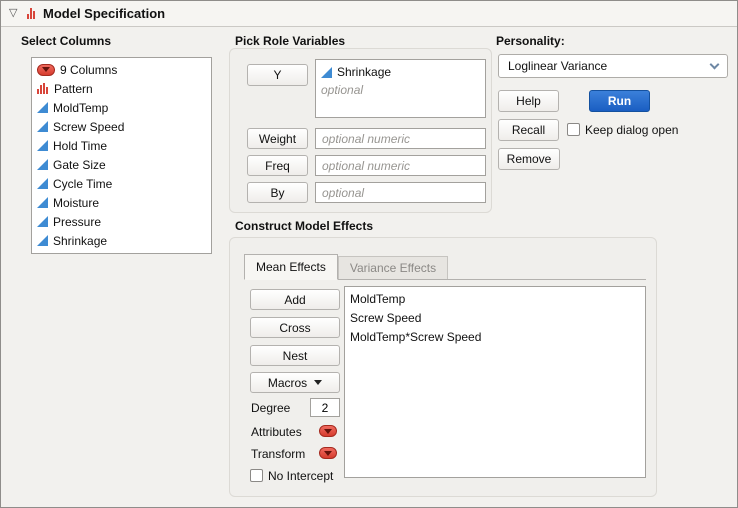 This screenshot has width=738, height=508. I want to click on add-button: Add, so click(295, 299).